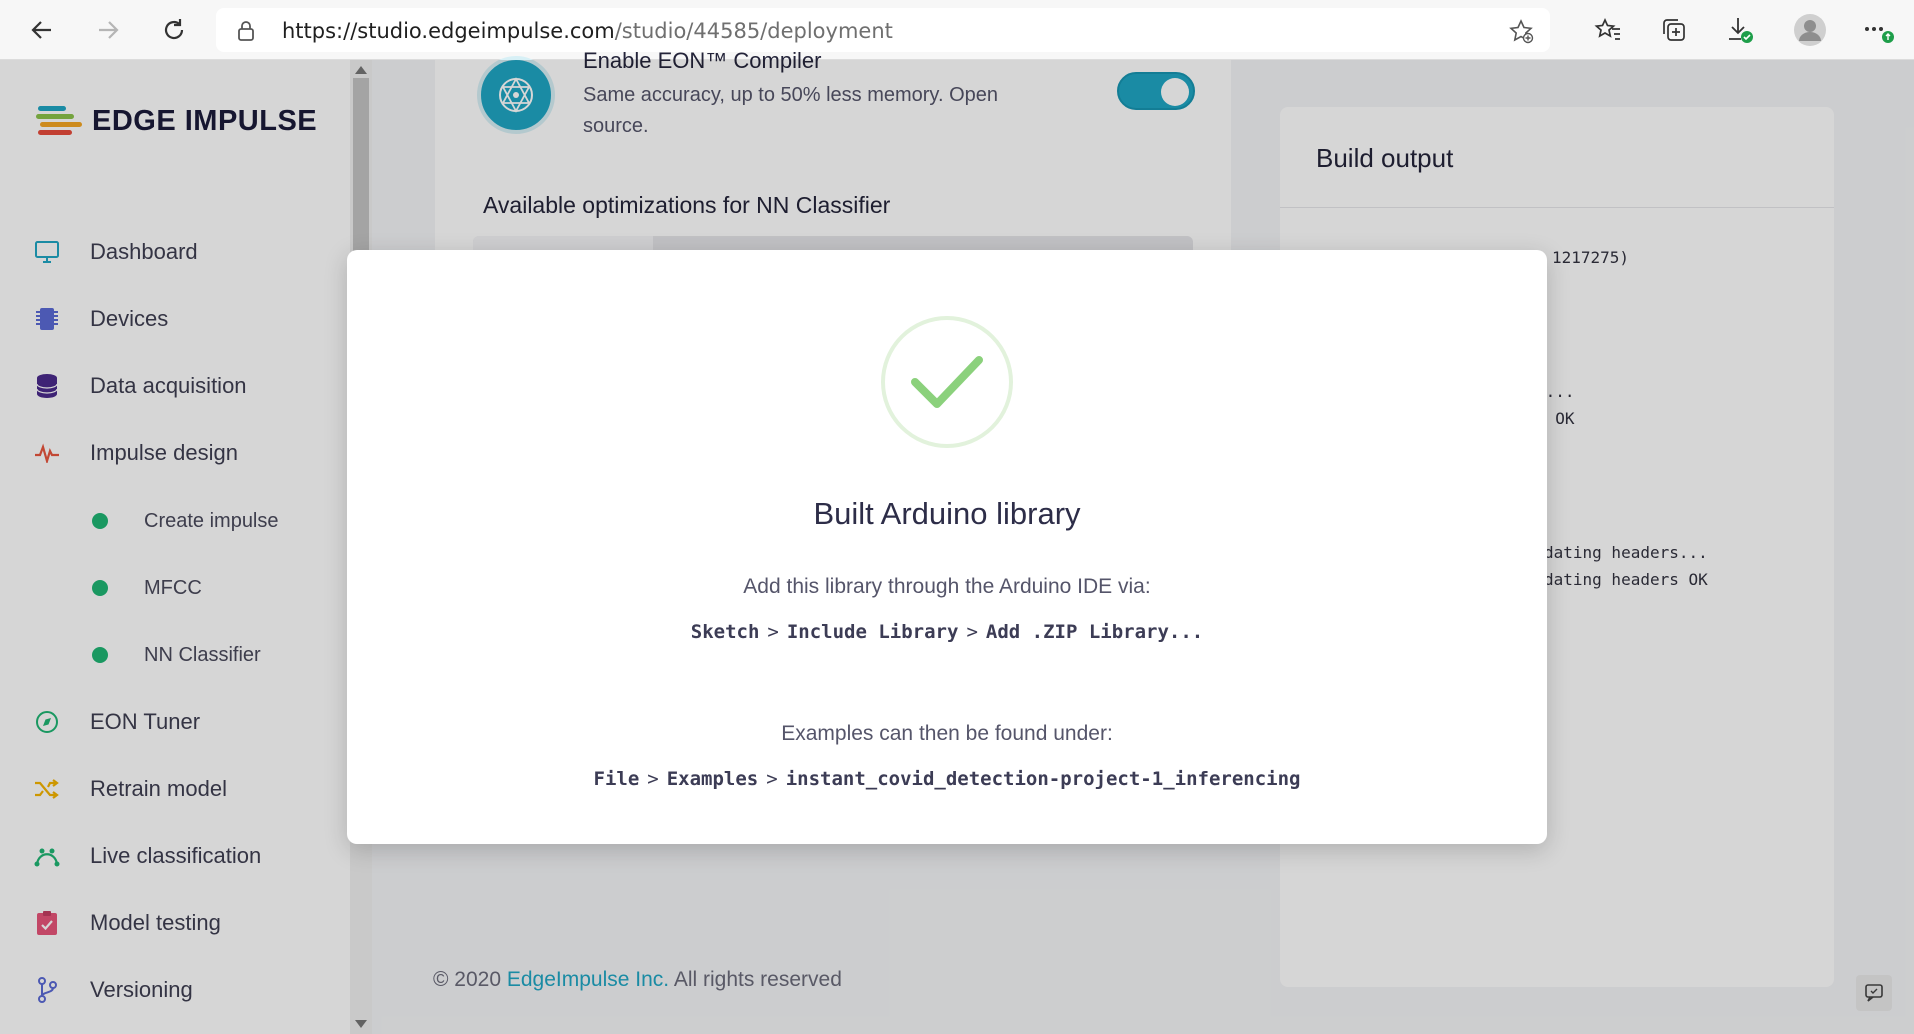  I want to click on collections-icon, so click(1674, 30).